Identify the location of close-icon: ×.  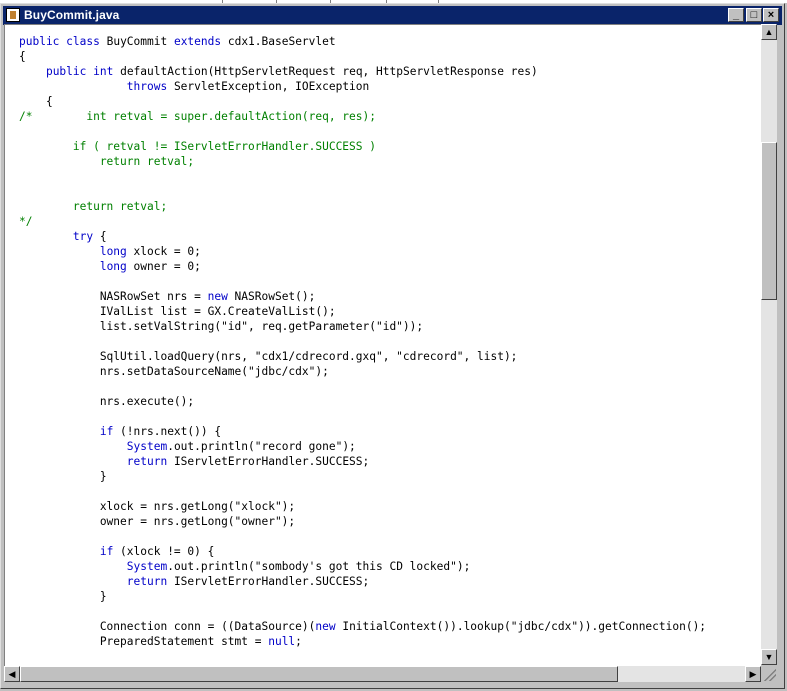
(771, 15).